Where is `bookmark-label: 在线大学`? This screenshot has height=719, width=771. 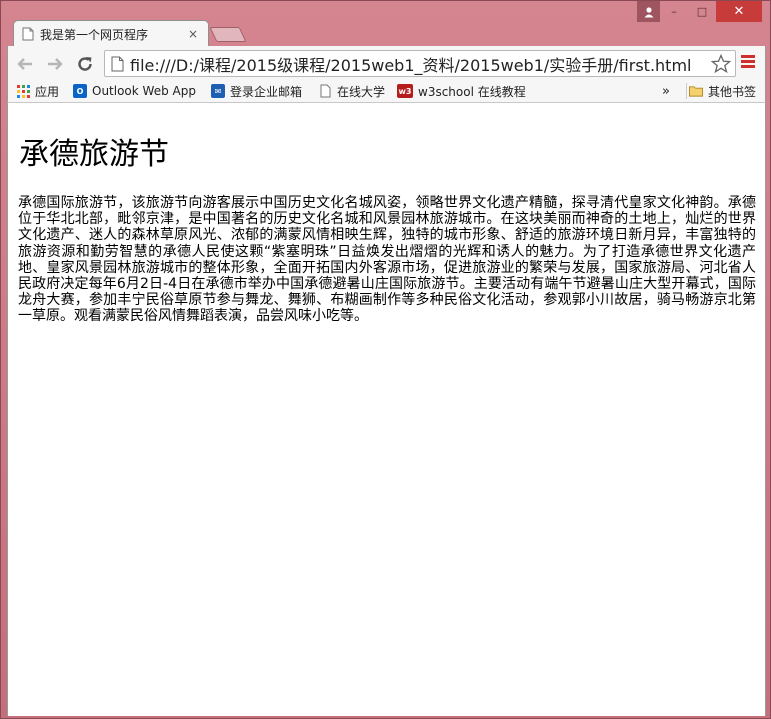 bookmark-label: 在线大学 is located at coordinates (361, 91).